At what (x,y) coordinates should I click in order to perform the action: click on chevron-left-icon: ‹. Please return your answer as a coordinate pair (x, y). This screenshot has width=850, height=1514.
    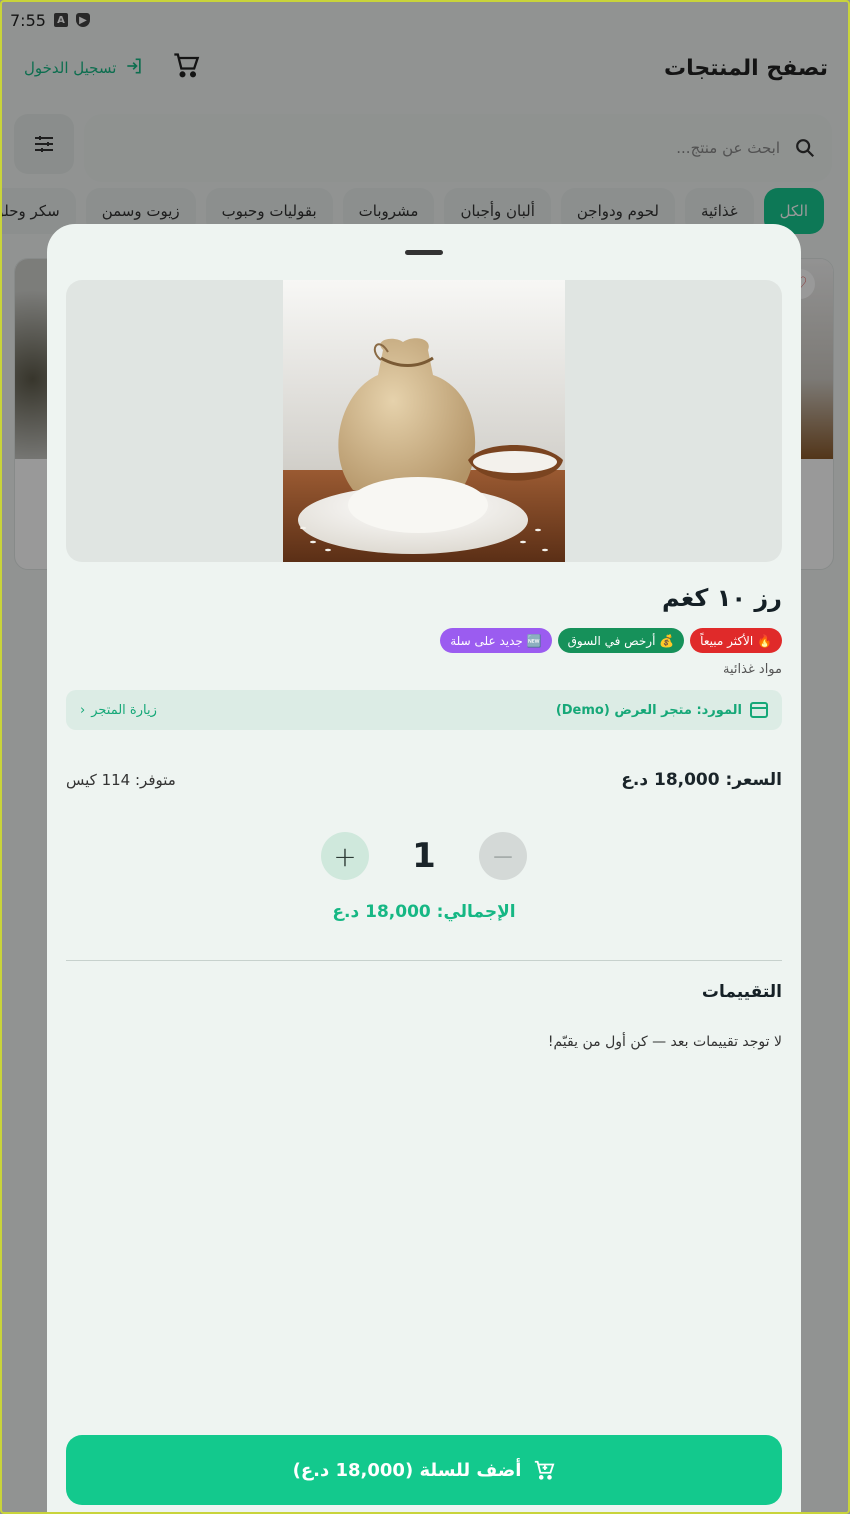
    Looking at the image, I should click on (83, 710).